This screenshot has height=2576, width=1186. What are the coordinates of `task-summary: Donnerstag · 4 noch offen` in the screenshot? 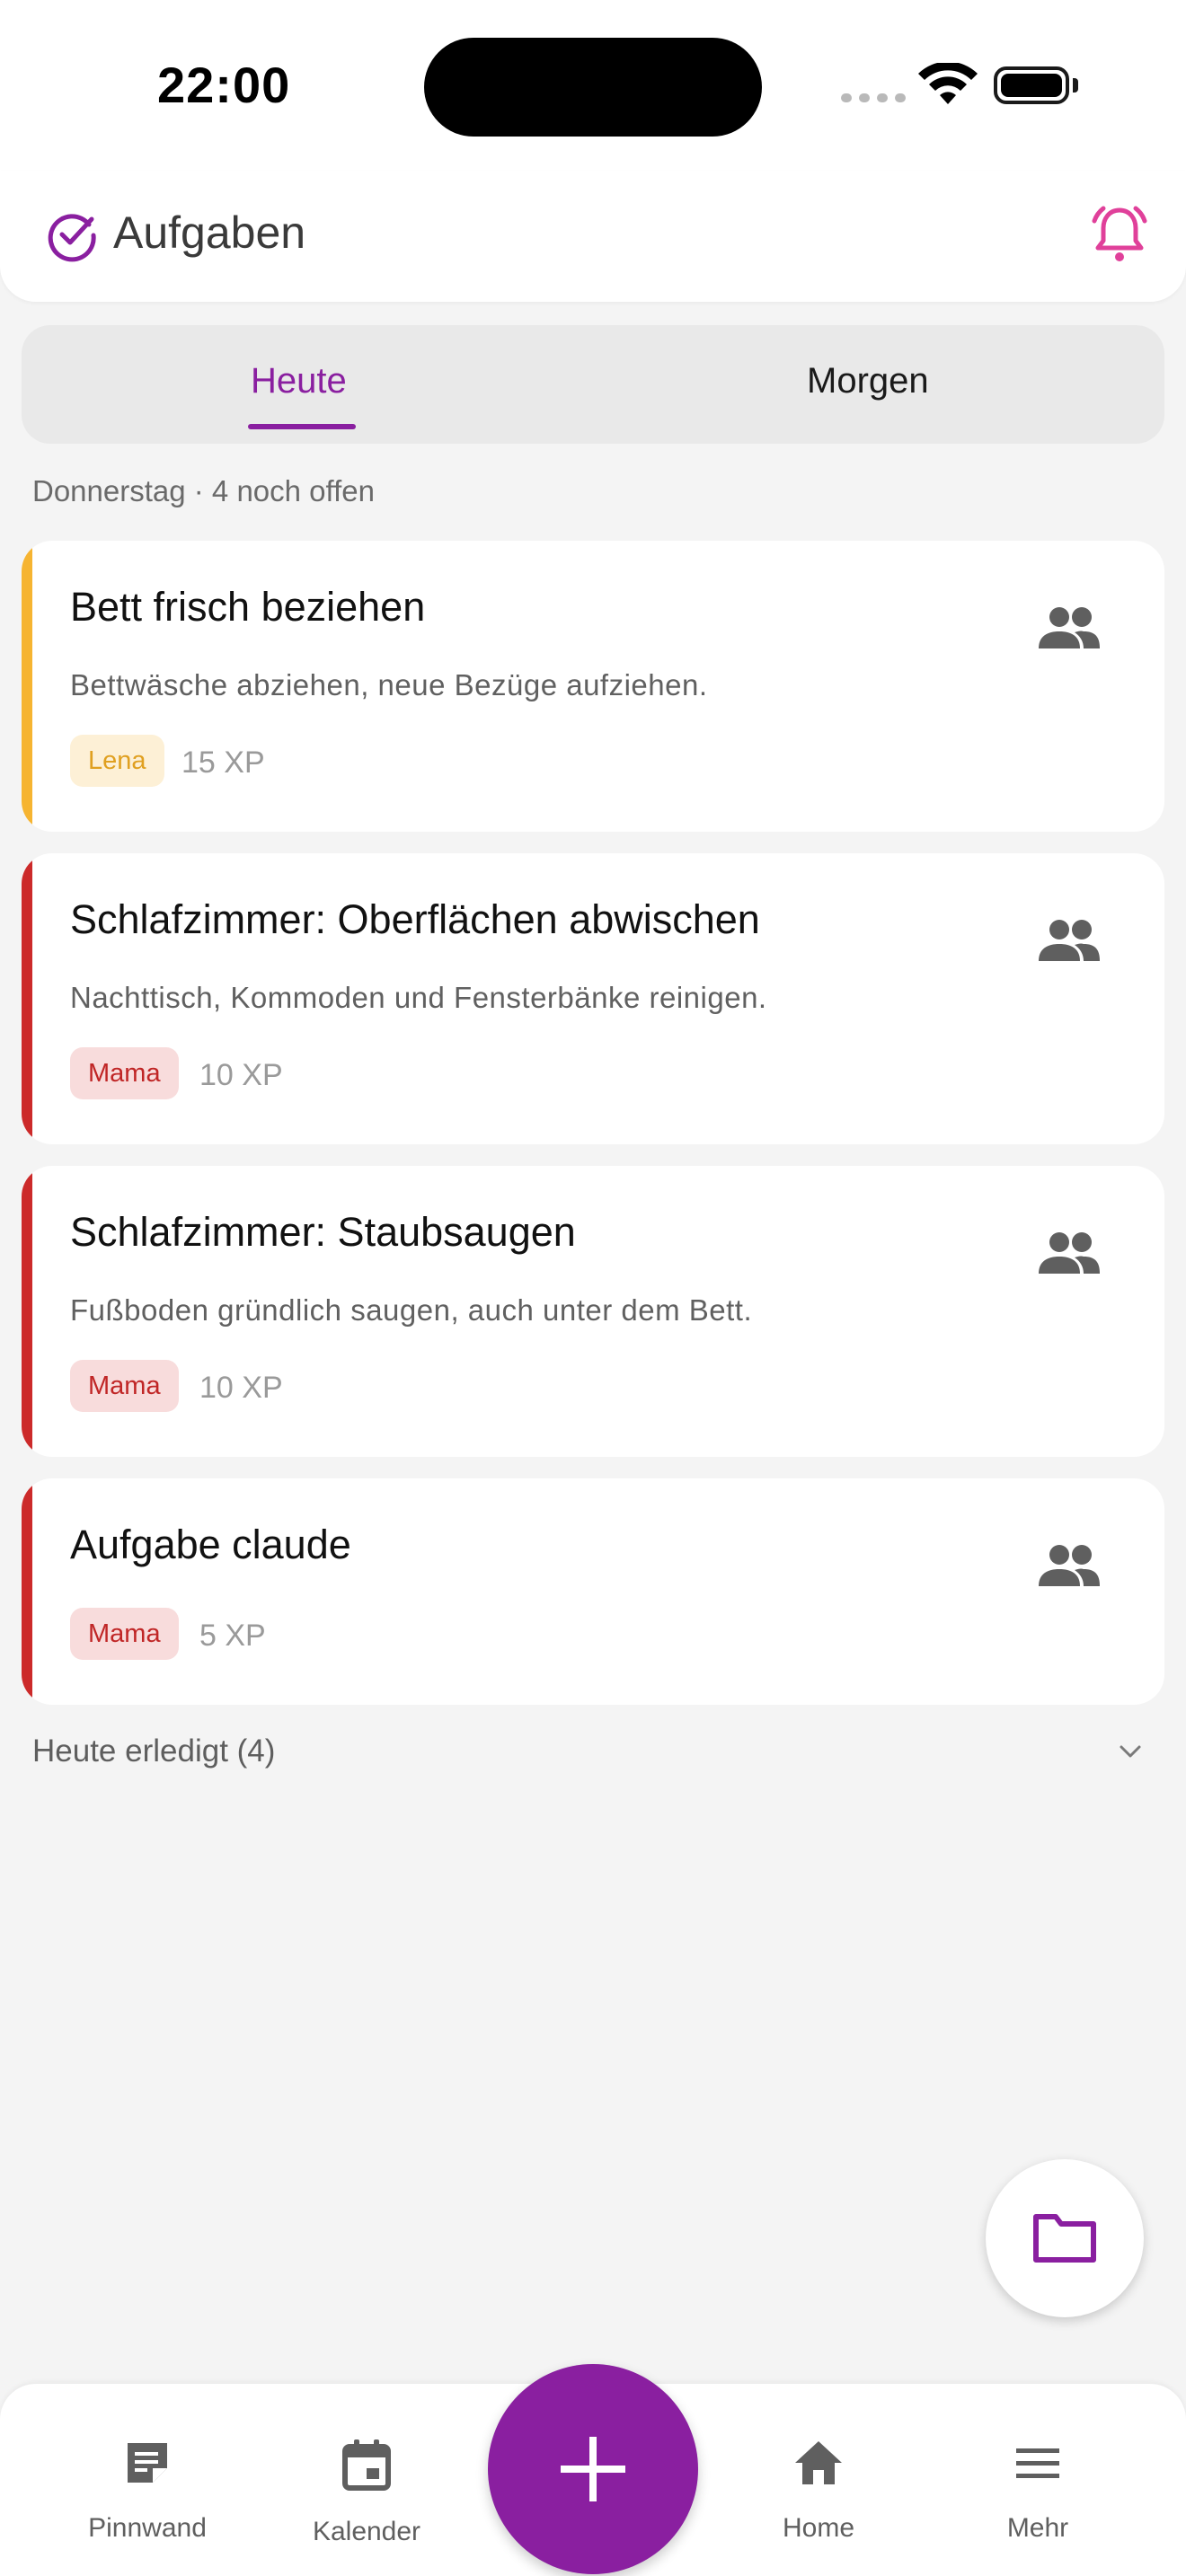 It's located at (203, 490).